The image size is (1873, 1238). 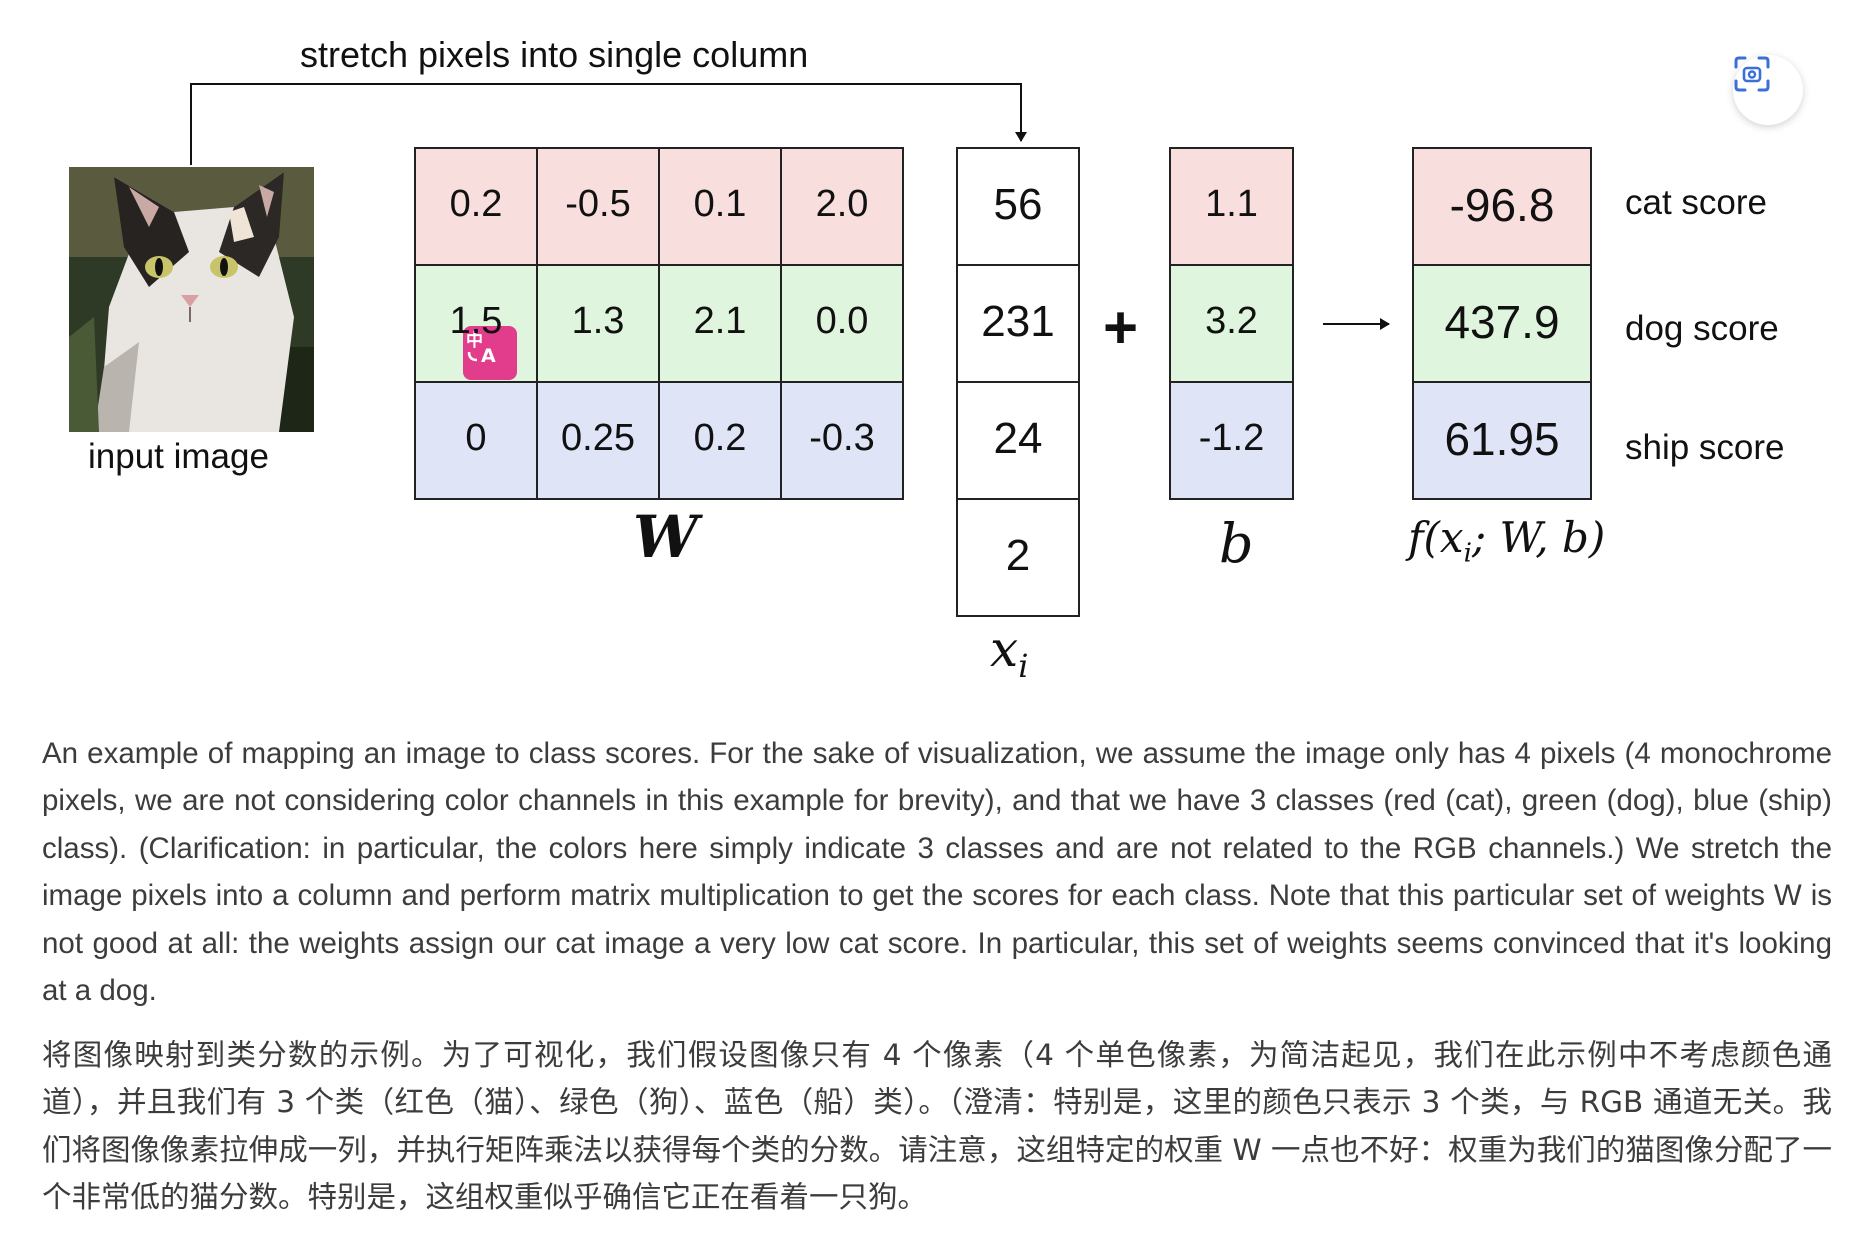 I want to click on f-symbol: f(xi; W, b), so click(x=1506, y=540).